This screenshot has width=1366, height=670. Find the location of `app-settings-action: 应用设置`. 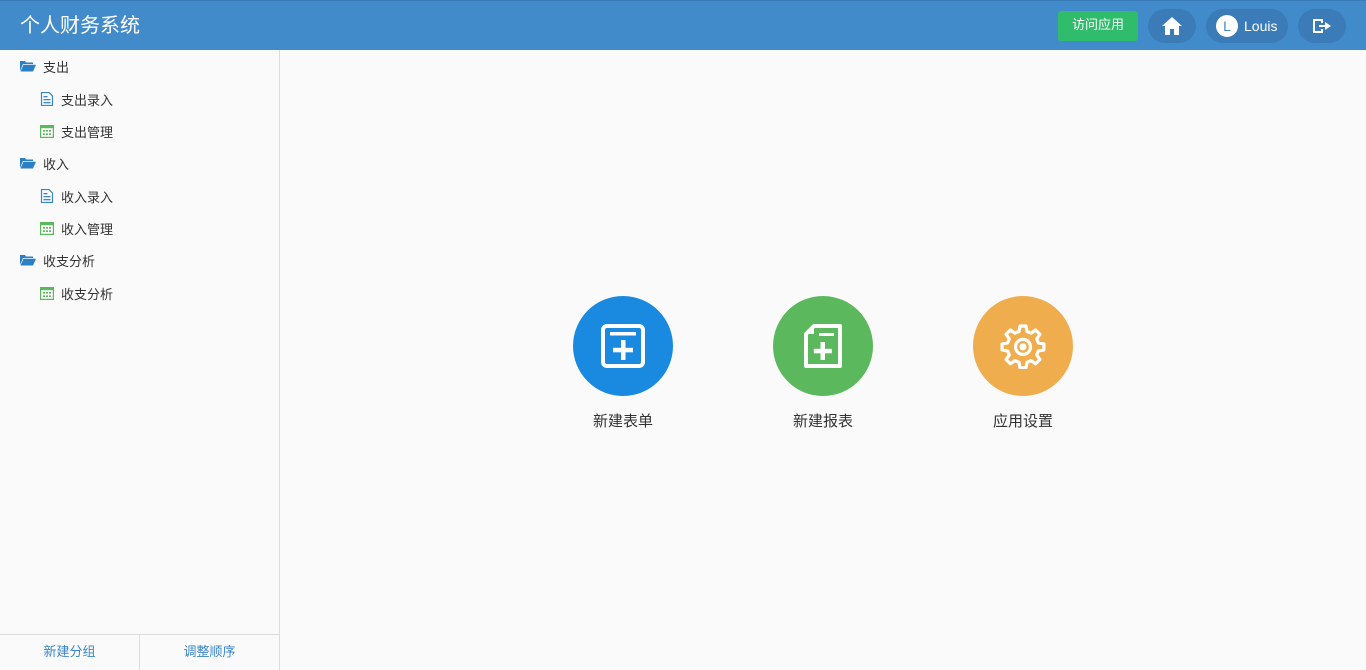

app-settings-action: 应用设置 is located at coordinates (1023, 363).